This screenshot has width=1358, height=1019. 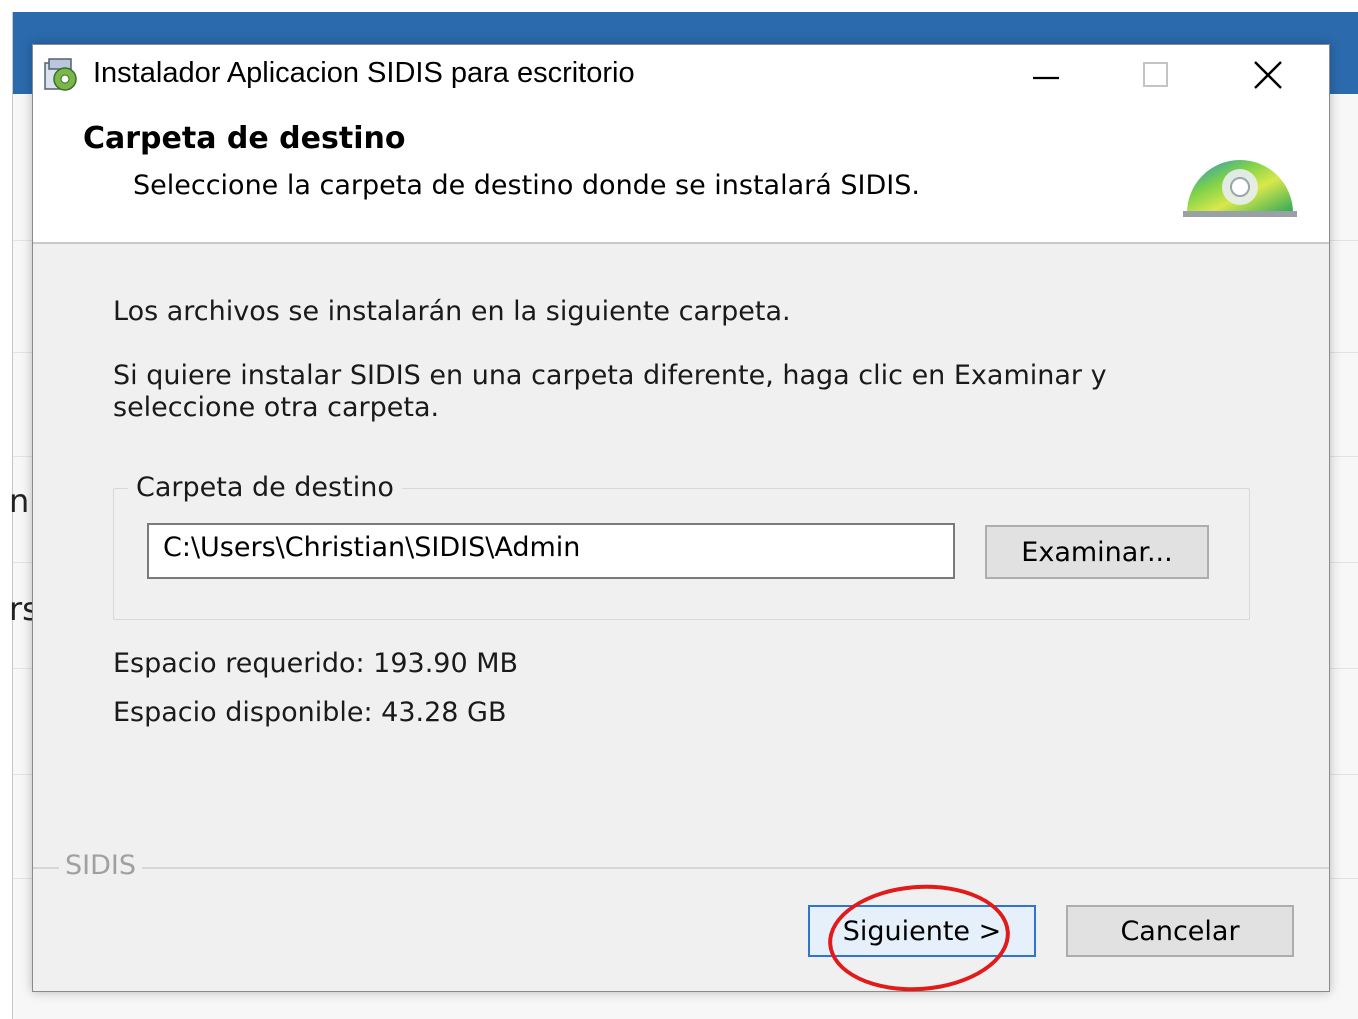 I want to click on maximize-icon, so click(x=1155, y=74).